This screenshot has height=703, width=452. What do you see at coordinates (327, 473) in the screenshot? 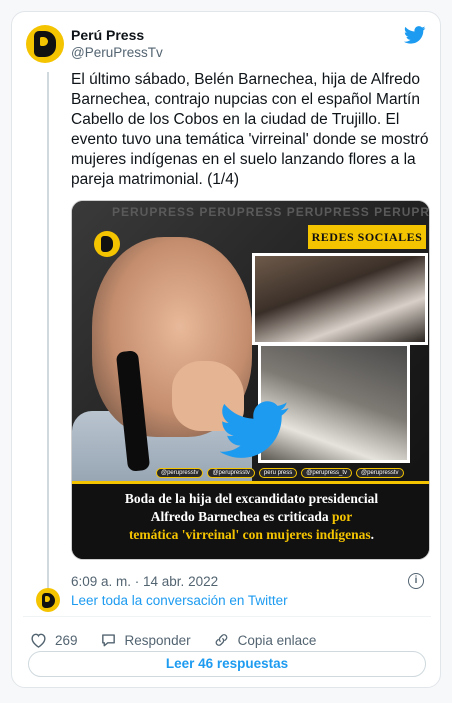
I see `social-handle: @perupress_tv` at bounding box center [327, 473].